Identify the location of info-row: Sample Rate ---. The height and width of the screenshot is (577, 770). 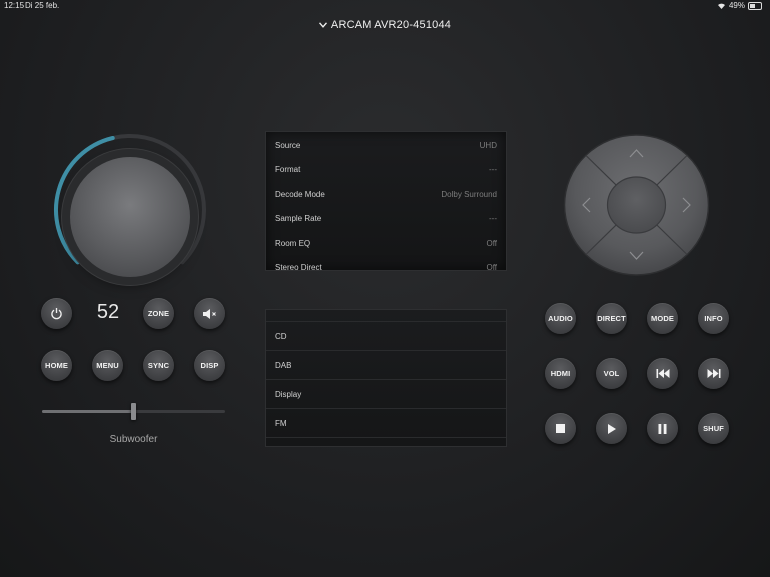
(386, 218).